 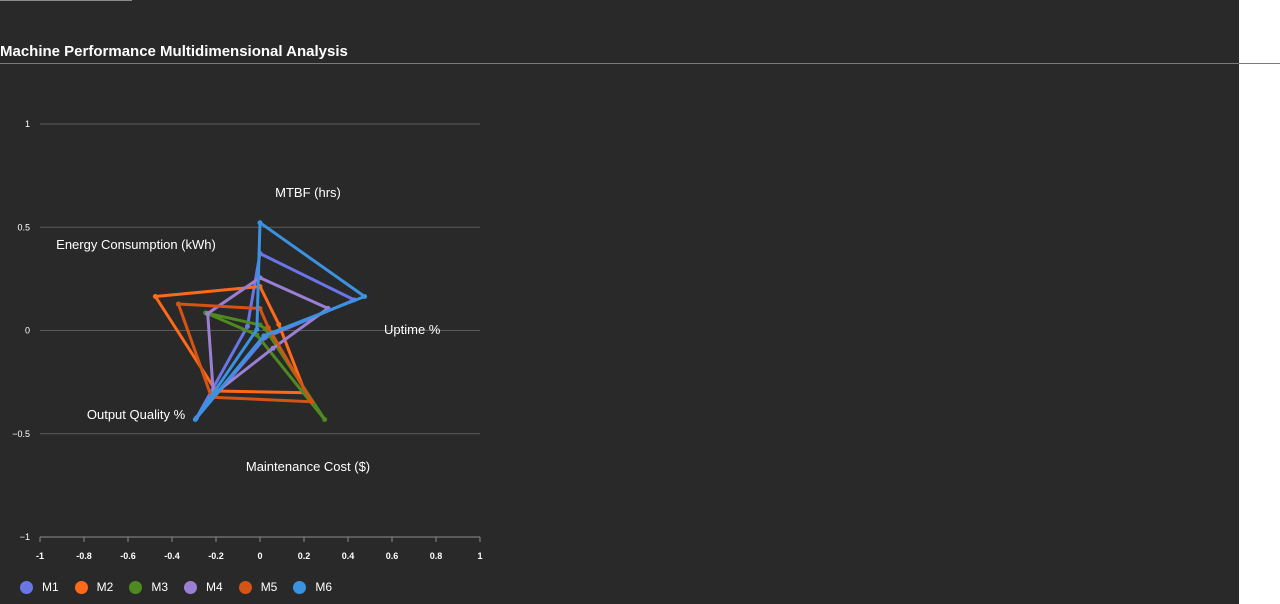 What do you see at coordinates (39, 587) in the screenshot?
I see `legend-item-m1: M1` at bounding box center [39, 587].